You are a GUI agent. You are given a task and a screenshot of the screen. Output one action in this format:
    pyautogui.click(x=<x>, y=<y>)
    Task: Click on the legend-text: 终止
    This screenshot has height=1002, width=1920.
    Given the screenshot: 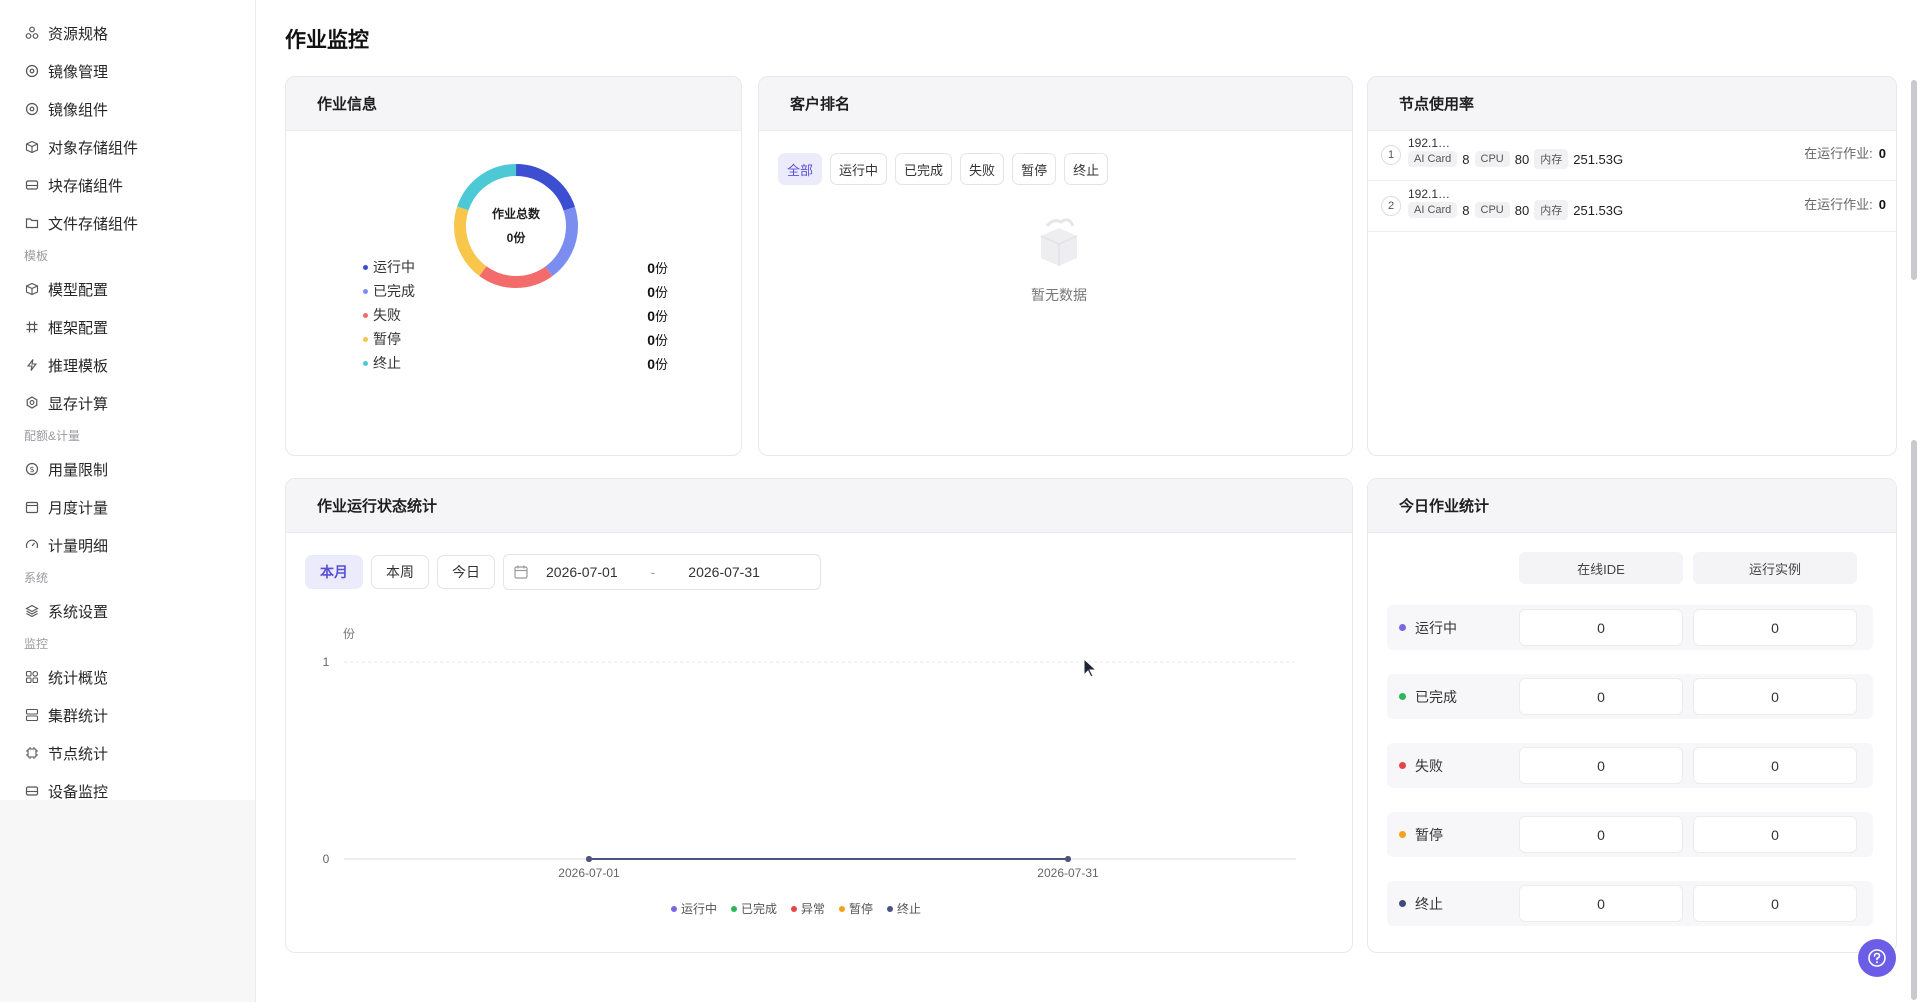 What is the action you would take?
    pyautogui.click(x=387, y=363)
    